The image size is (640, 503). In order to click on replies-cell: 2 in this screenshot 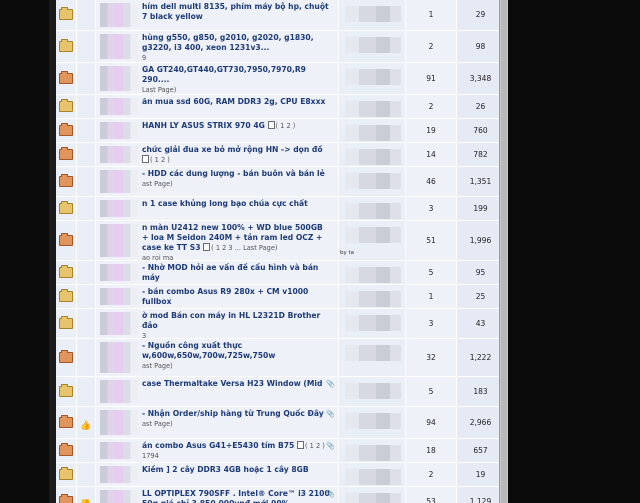, I will do `click(431, 46)`.